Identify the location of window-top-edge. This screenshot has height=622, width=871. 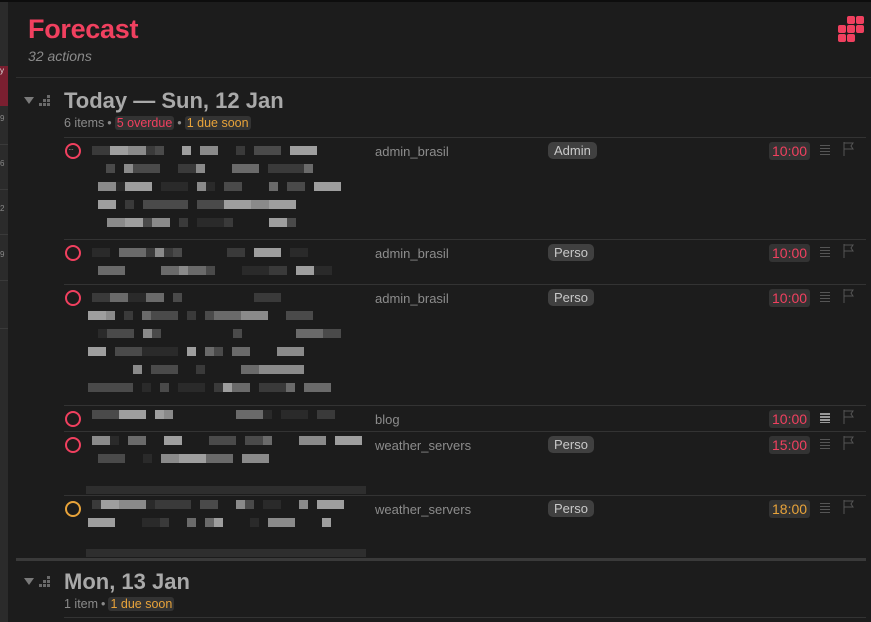
(435, 1).